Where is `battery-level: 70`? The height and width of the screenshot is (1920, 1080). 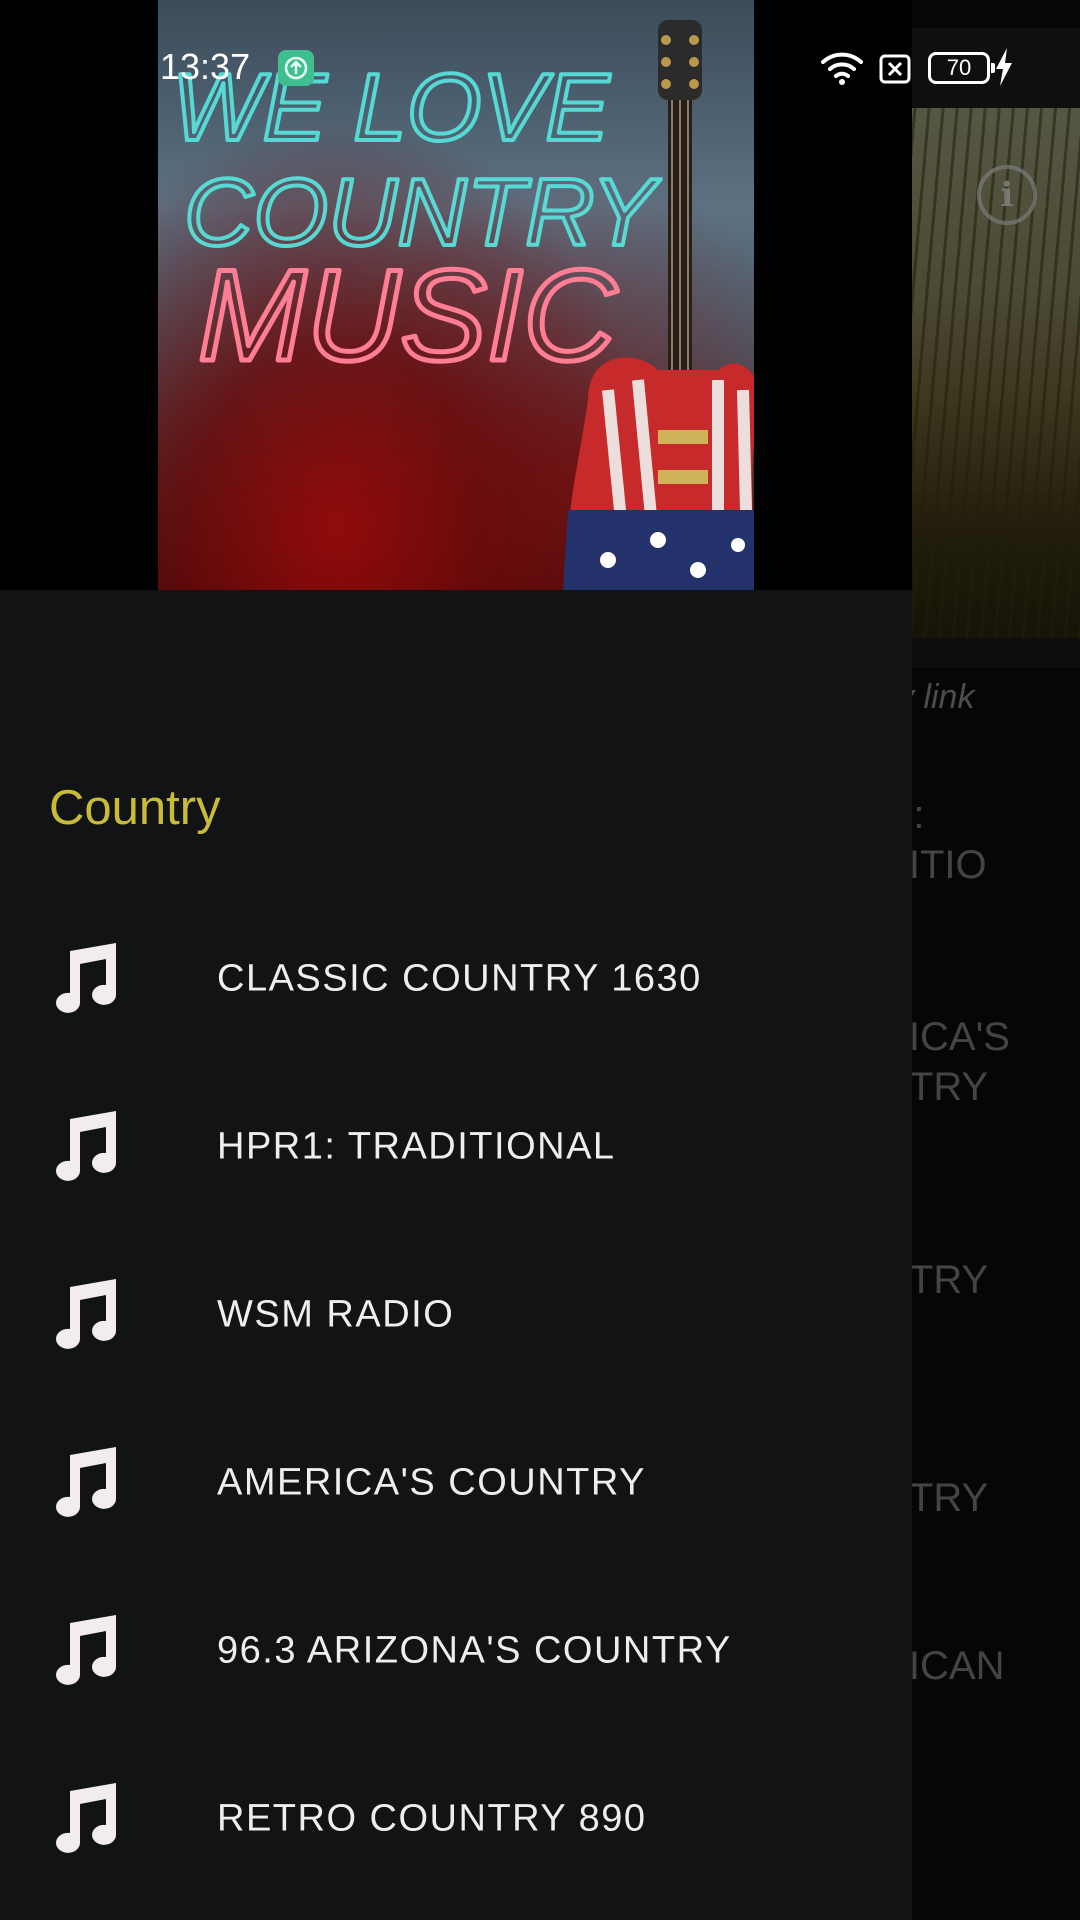
battery-level: 70 is located at coordinates (959, 67).